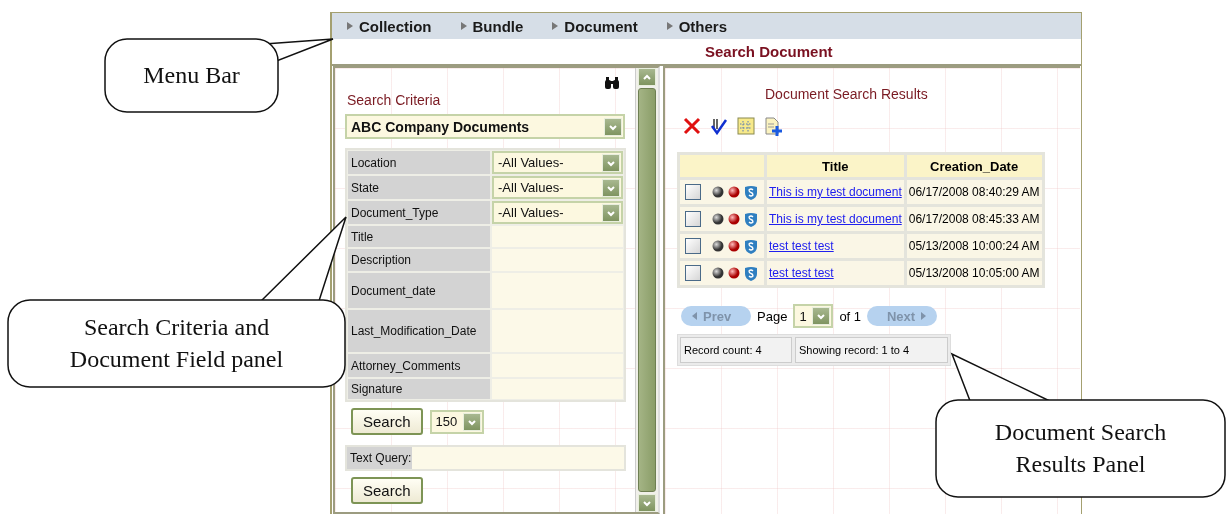  I want to click on result-limit-dropdown: 150, so click(456, 421).